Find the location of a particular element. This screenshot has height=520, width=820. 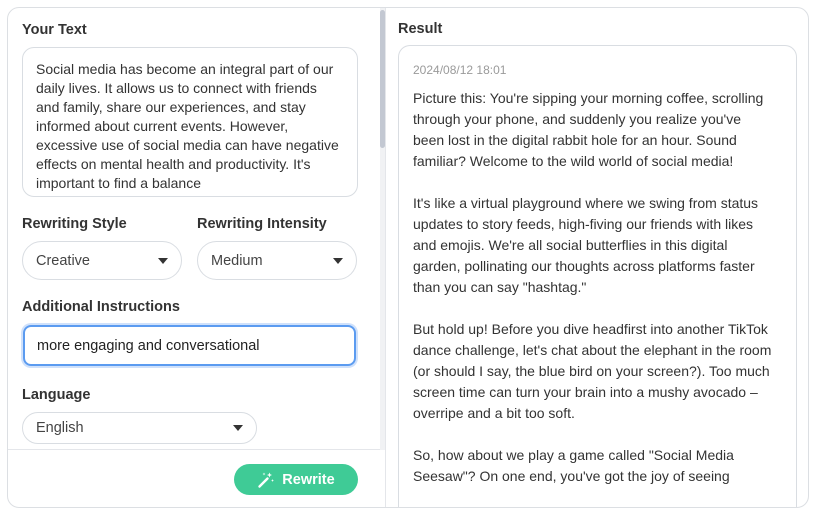

rewrite-button-label: Rewrite is located at coordinates (308, 479).